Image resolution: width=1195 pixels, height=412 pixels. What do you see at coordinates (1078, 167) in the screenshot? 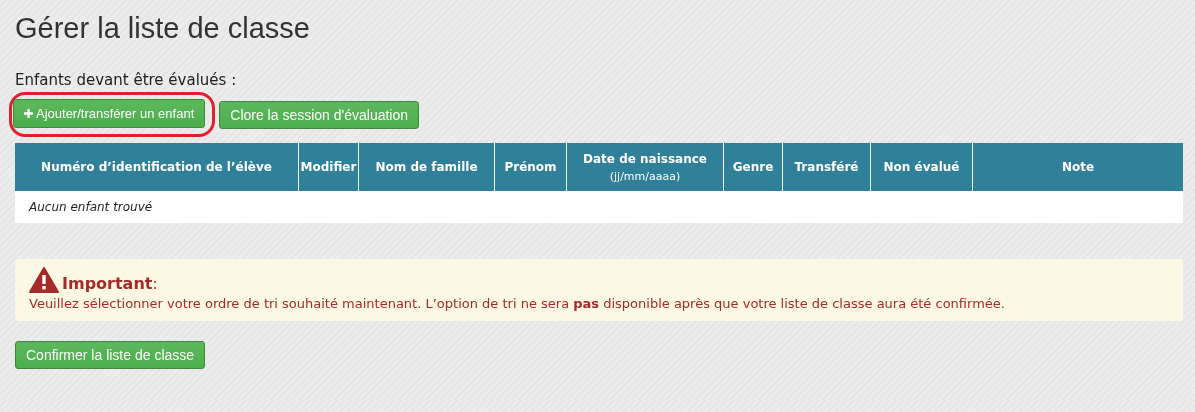
I see `column-header: Note` at bounding box center [1078, 167].